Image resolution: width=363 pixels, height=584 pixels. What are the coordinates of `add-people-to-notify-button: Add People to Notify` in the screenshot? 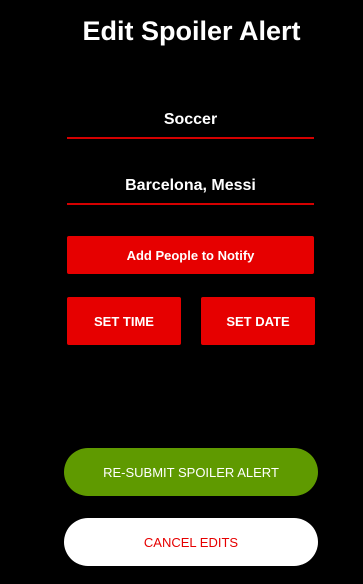 It's located at (190, 255).